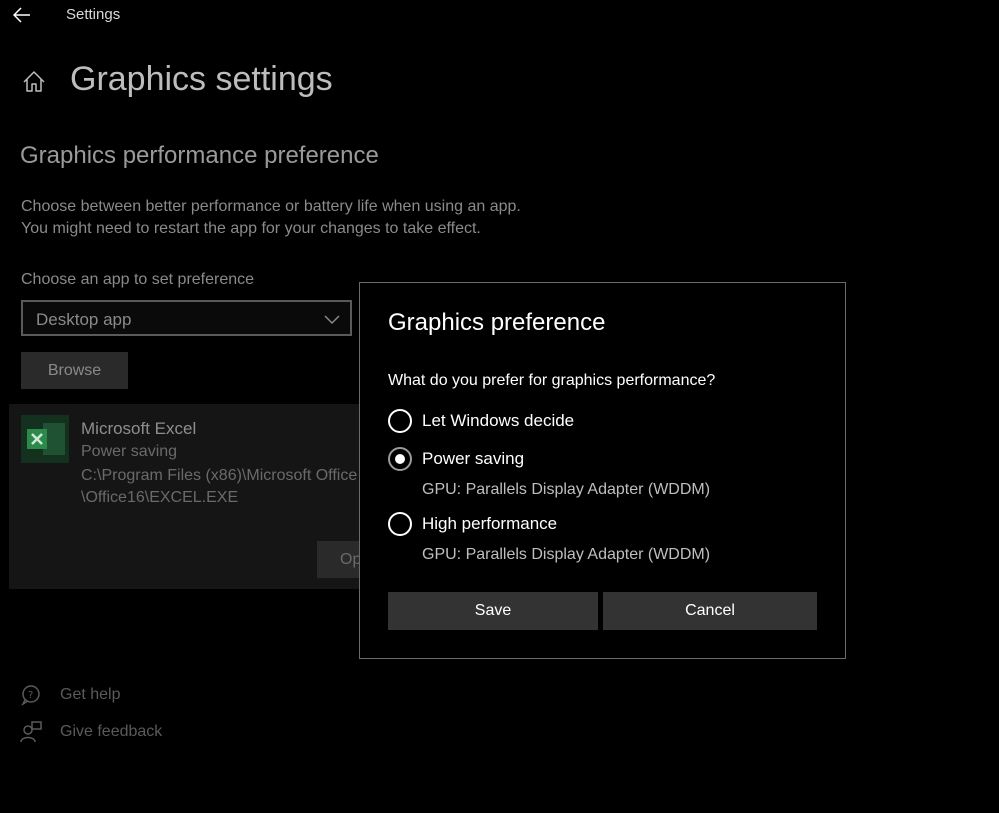 This screenshot has width=999, height=813. I want to click on radio-high-performance: High performance, so click(472, 524).